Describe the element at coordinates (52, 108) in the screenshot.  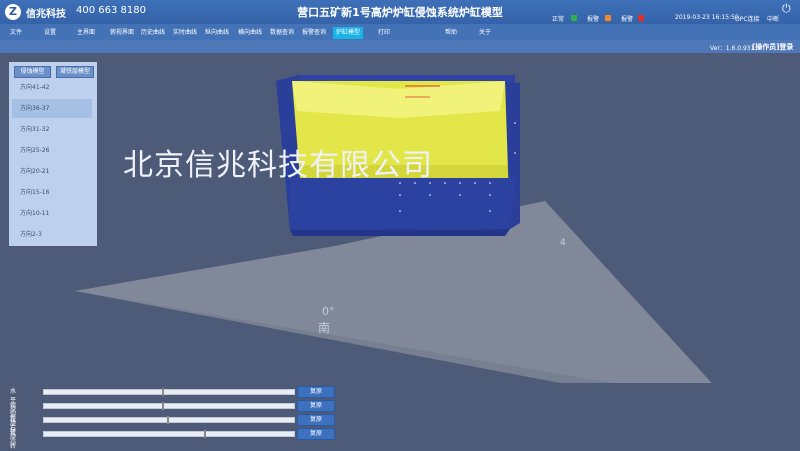
I see `direction-item: 方向36-37` at that location.